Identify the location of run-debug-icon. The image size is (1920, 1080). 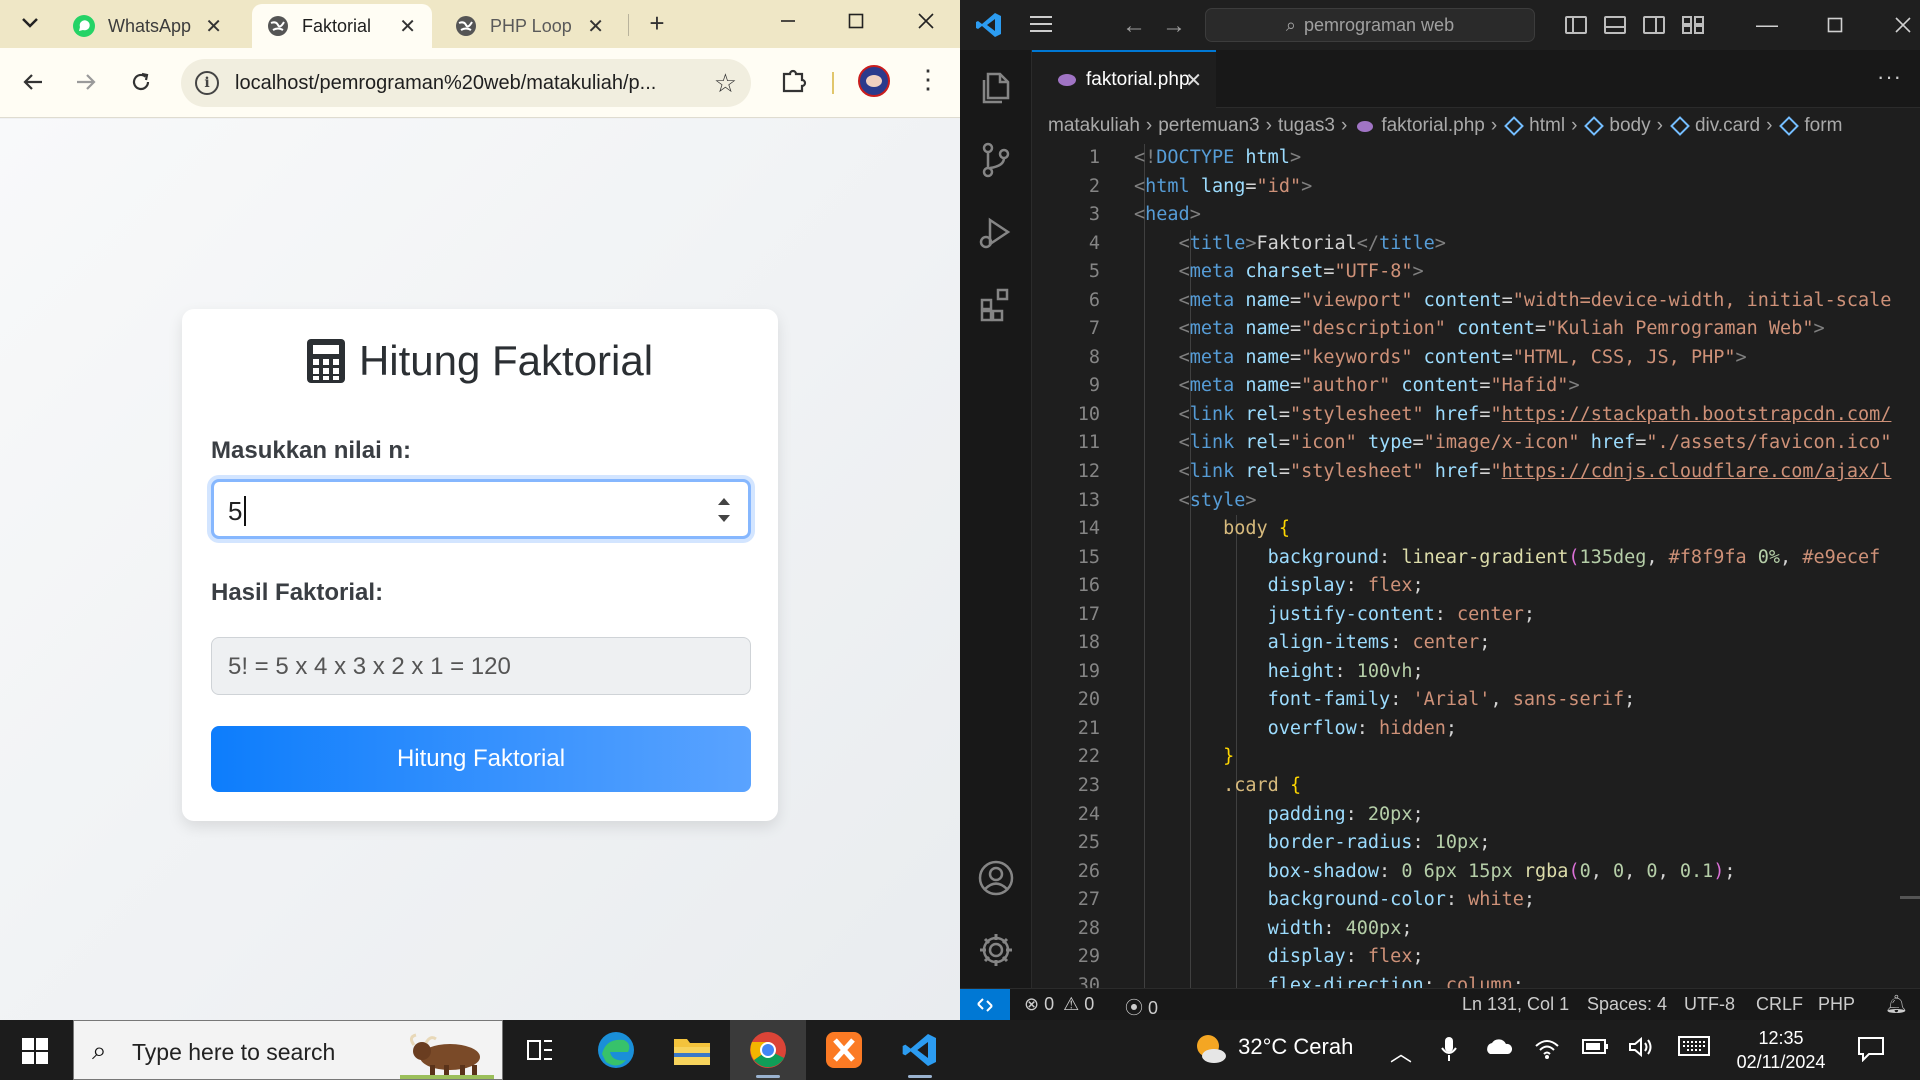
(996, 232).